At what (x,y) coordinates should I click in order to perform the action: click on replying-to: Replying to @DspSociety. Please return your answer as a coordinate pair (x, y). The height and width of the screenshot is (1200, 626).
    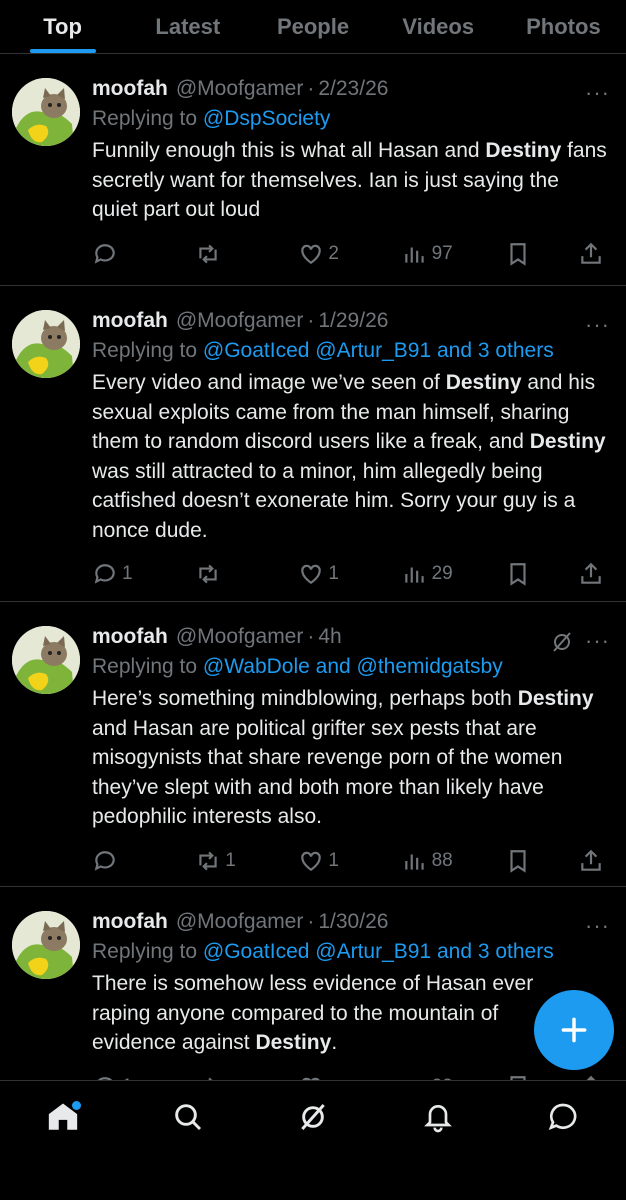
    Looking at the image, I should click on (350, 119).